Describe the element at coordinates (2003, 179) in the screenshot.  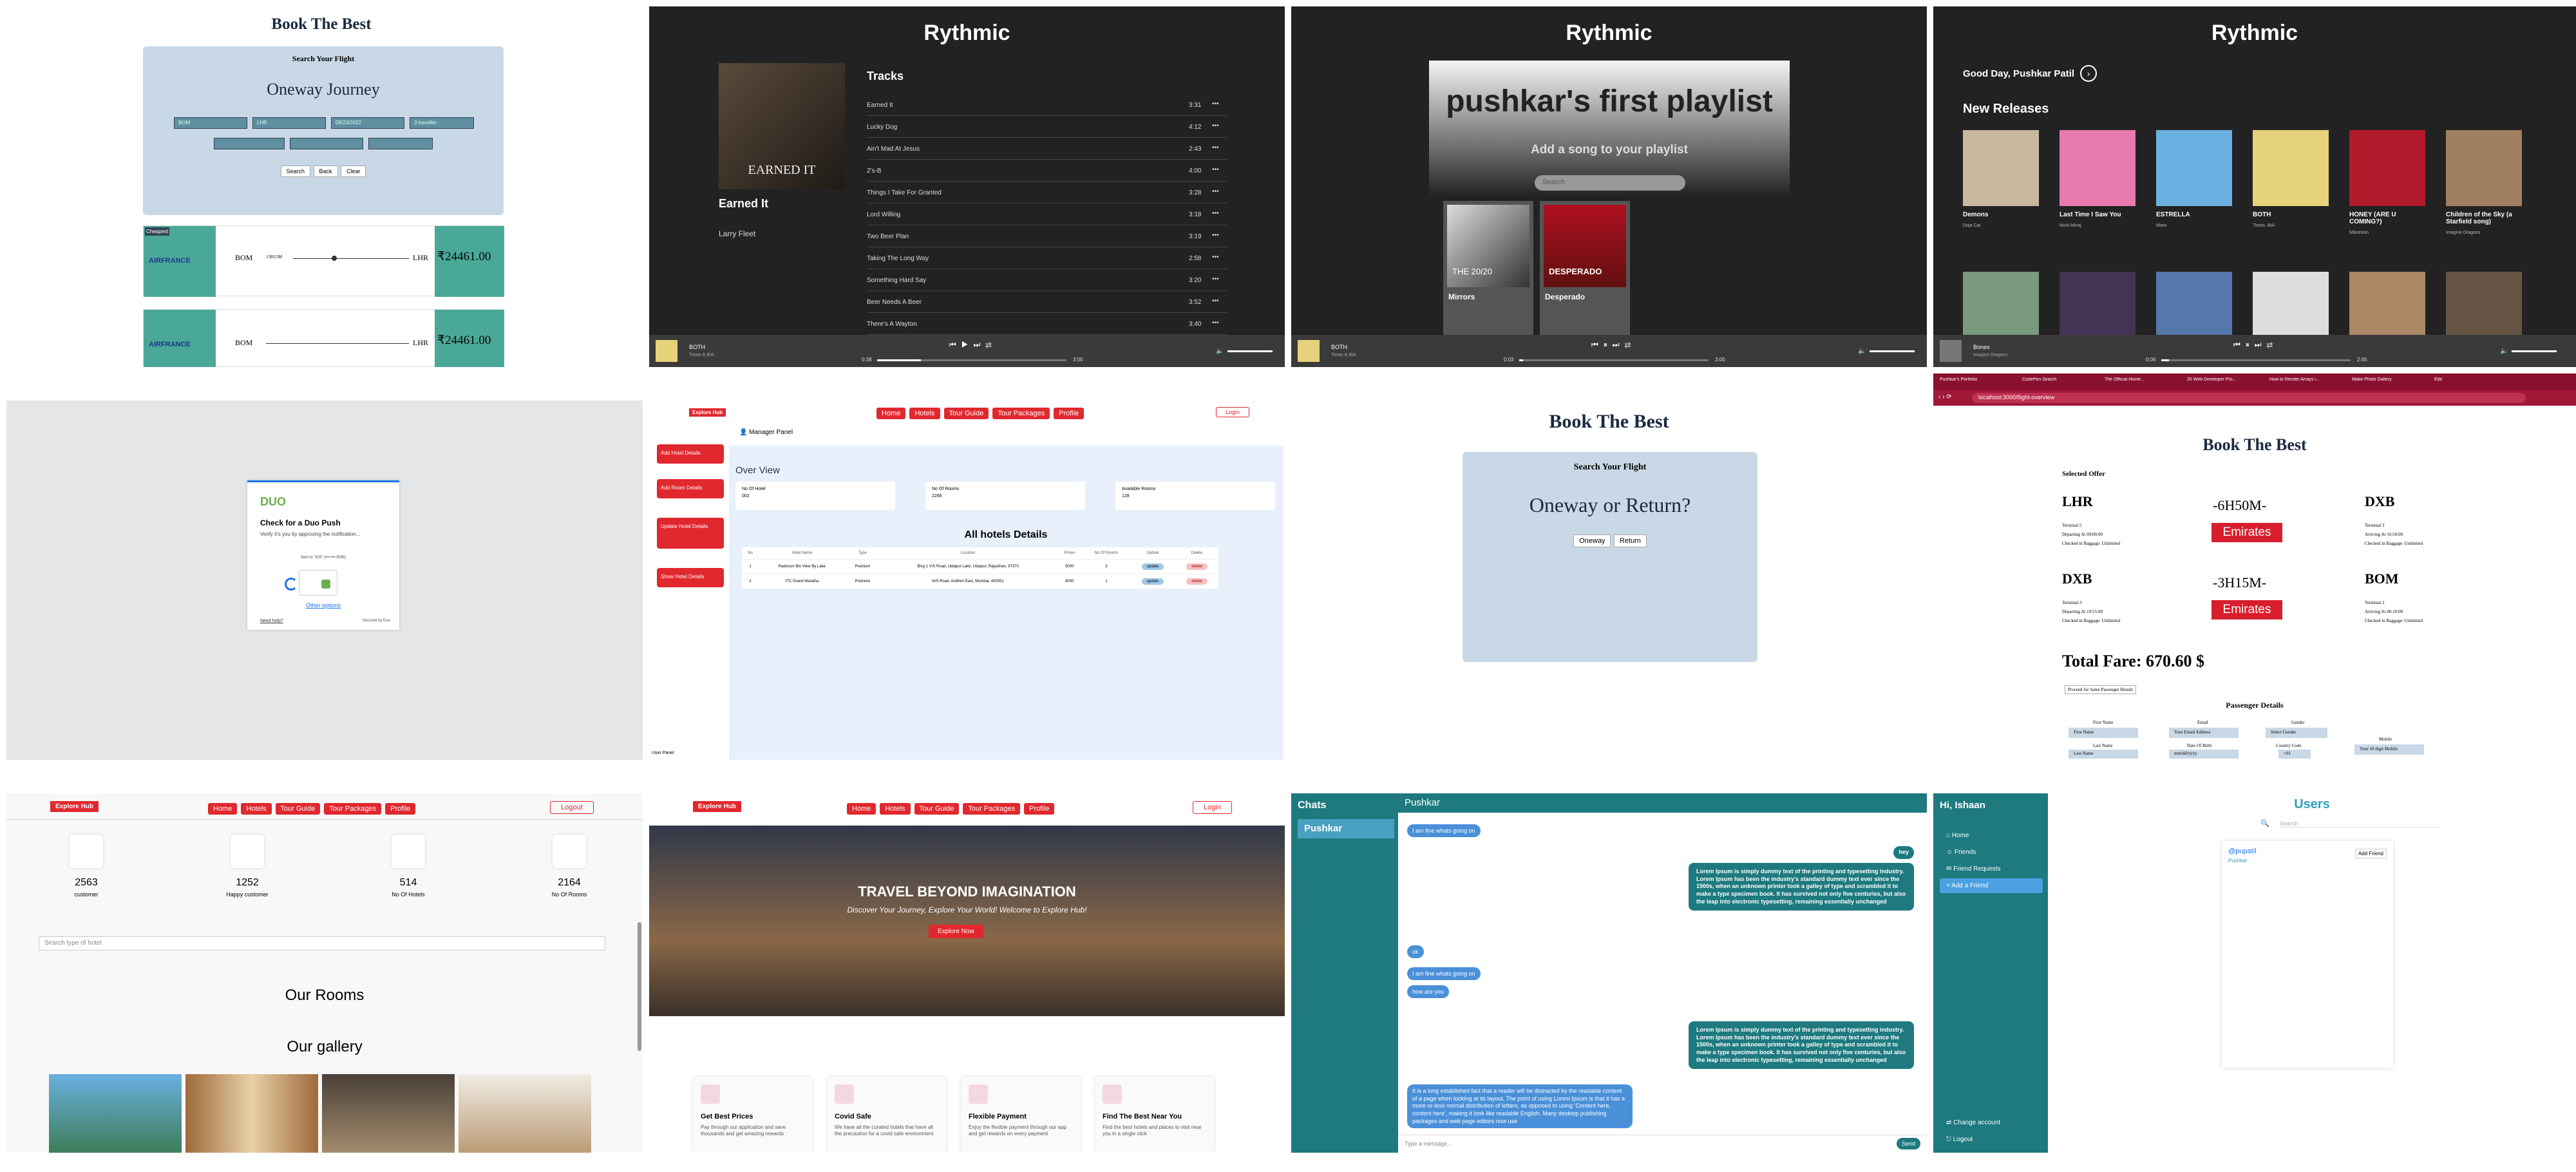
I see `release-card: Demons Doja Cat` at that location.